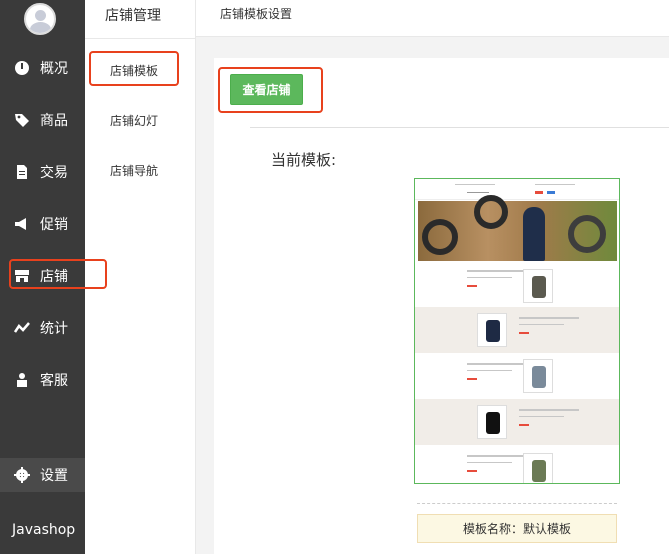 The image size is (669, 554). Describe the element at coordinates (54, 225) in the screenshot. I see `nav-item-label: 促销` at that location.